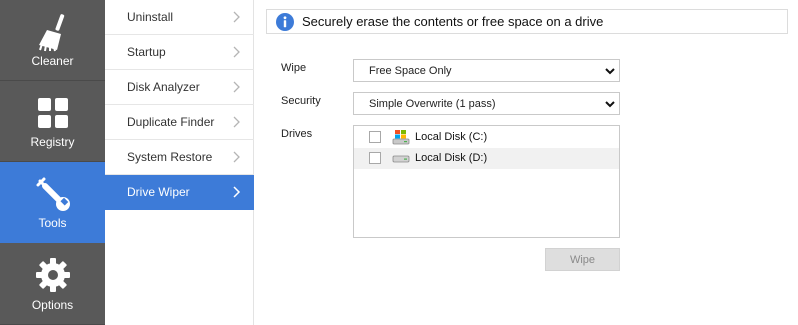 This screenshot has width=798, height=325. I want to click on submenu-item-drive-wiper: Drive Wiper, so click(179, 192).